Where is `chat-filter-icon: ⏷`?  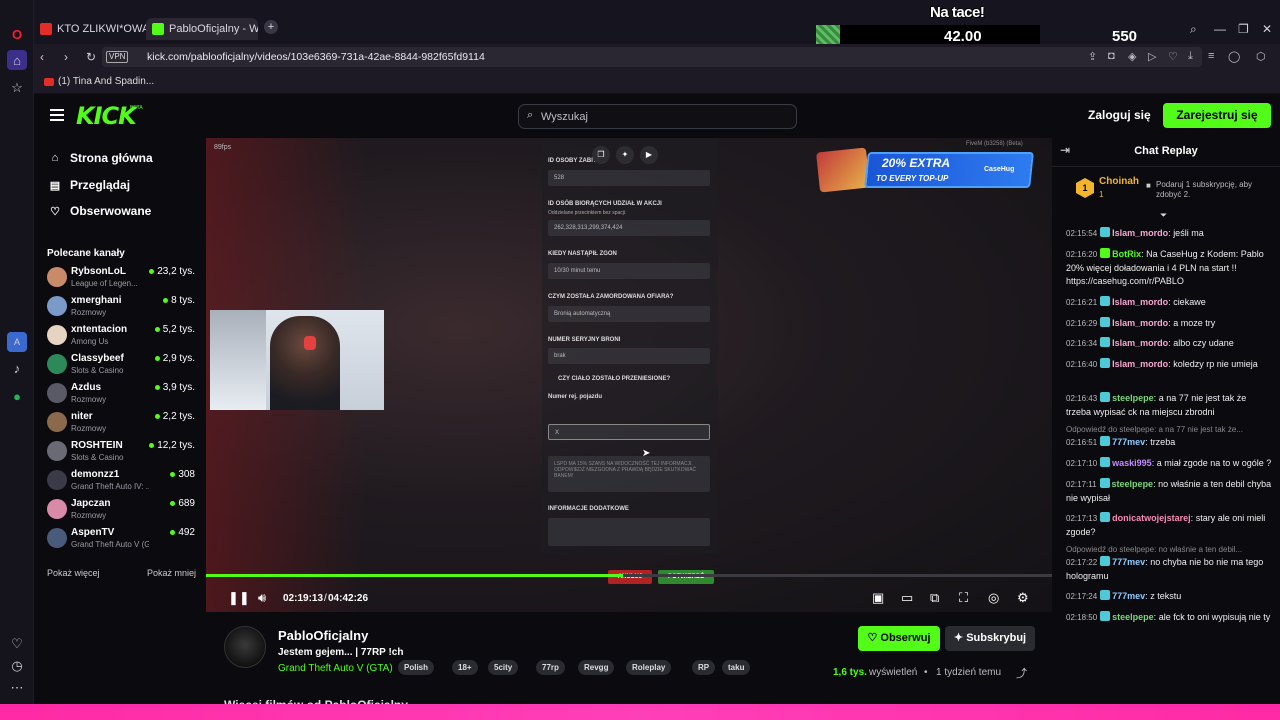
chat-filter-icon: ⏷ is located at coordinates (1163, 215).